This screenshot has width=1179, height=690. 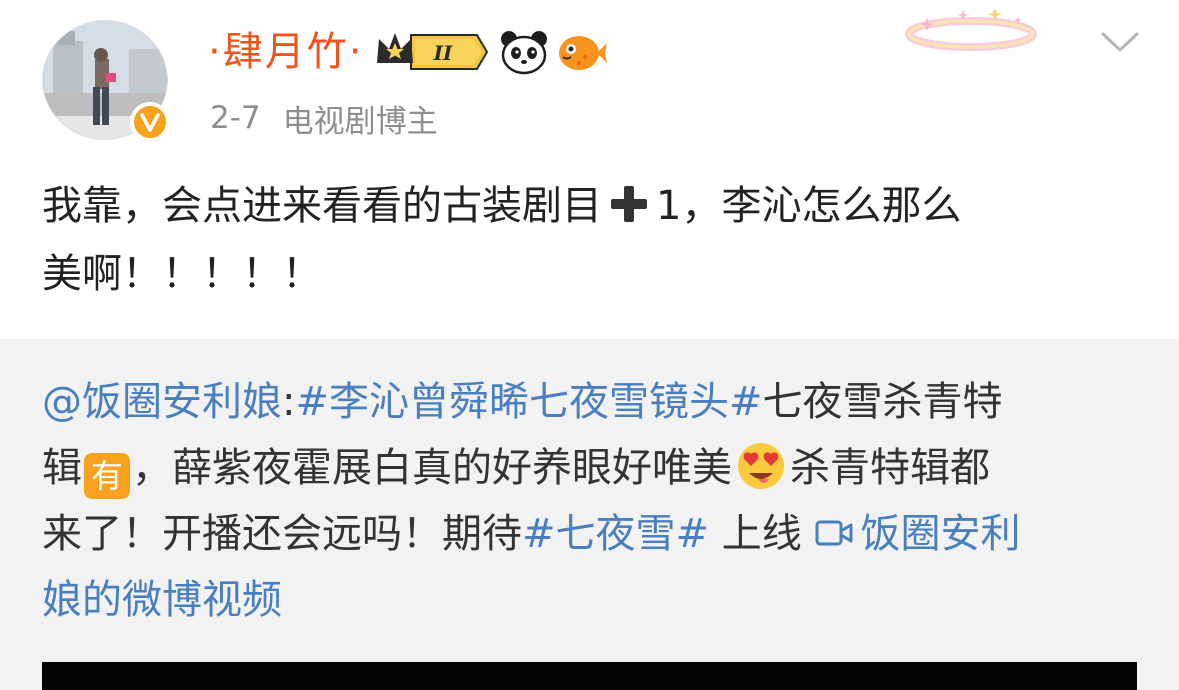 I want to click on post-text-part: 1，李沁怎么那么, so click(x=809, y=206).